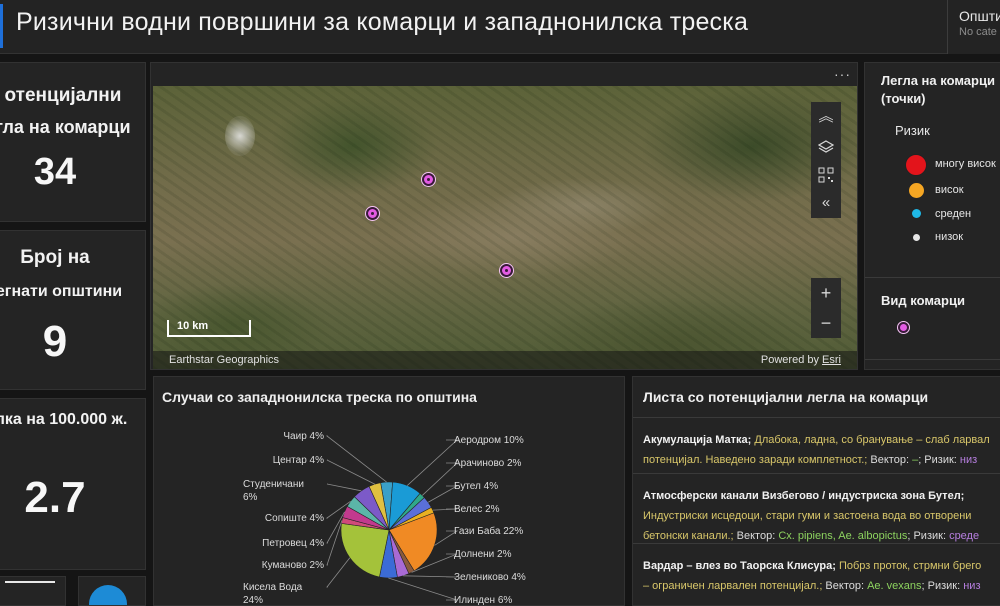 The width and height of the screenshot is (1000, 606). I want to click on selector-label: Општи, so click(979, 16).